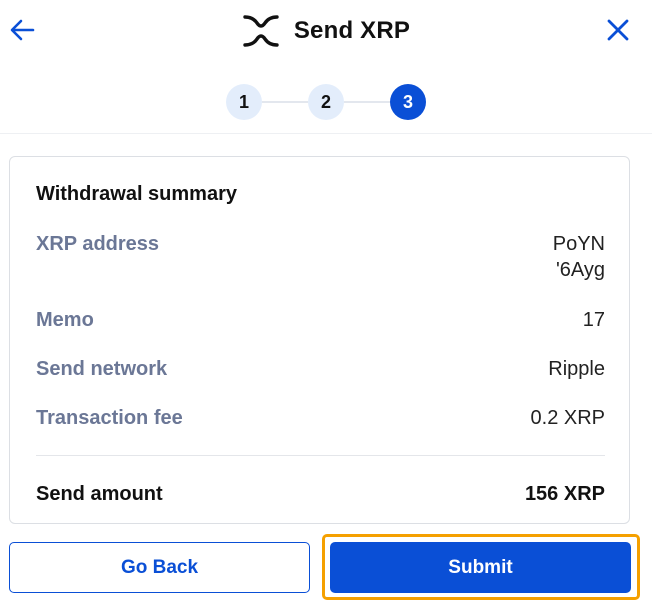 The height and width of the screenshot is (607, 652). What do you see at coordinates (261, 31) in the screenshot?
I see `xrp-logo-icon` at bounding box center [261, 31].